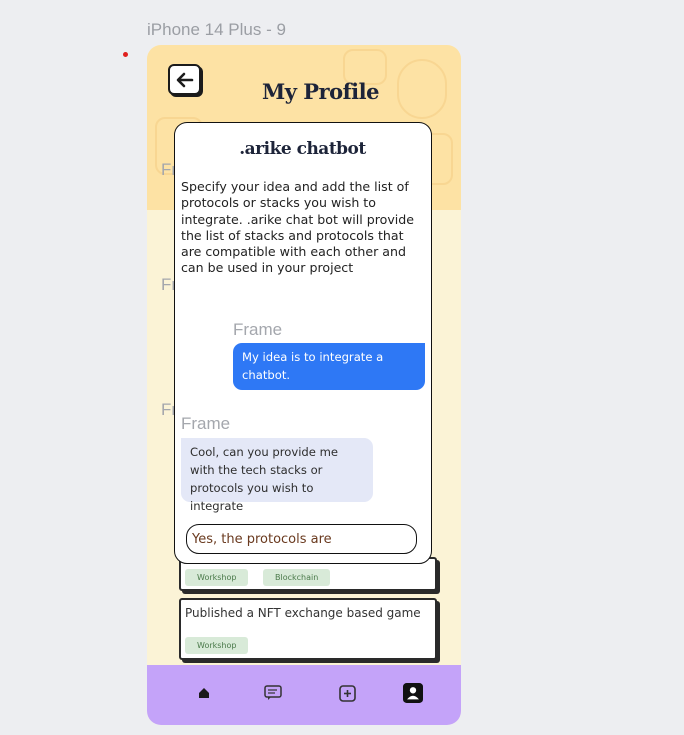 The height and width of the screenshot is (735, 684). Describe the element at coordinates (347, 693) in the screenshot. I see `add-icon` at that location.